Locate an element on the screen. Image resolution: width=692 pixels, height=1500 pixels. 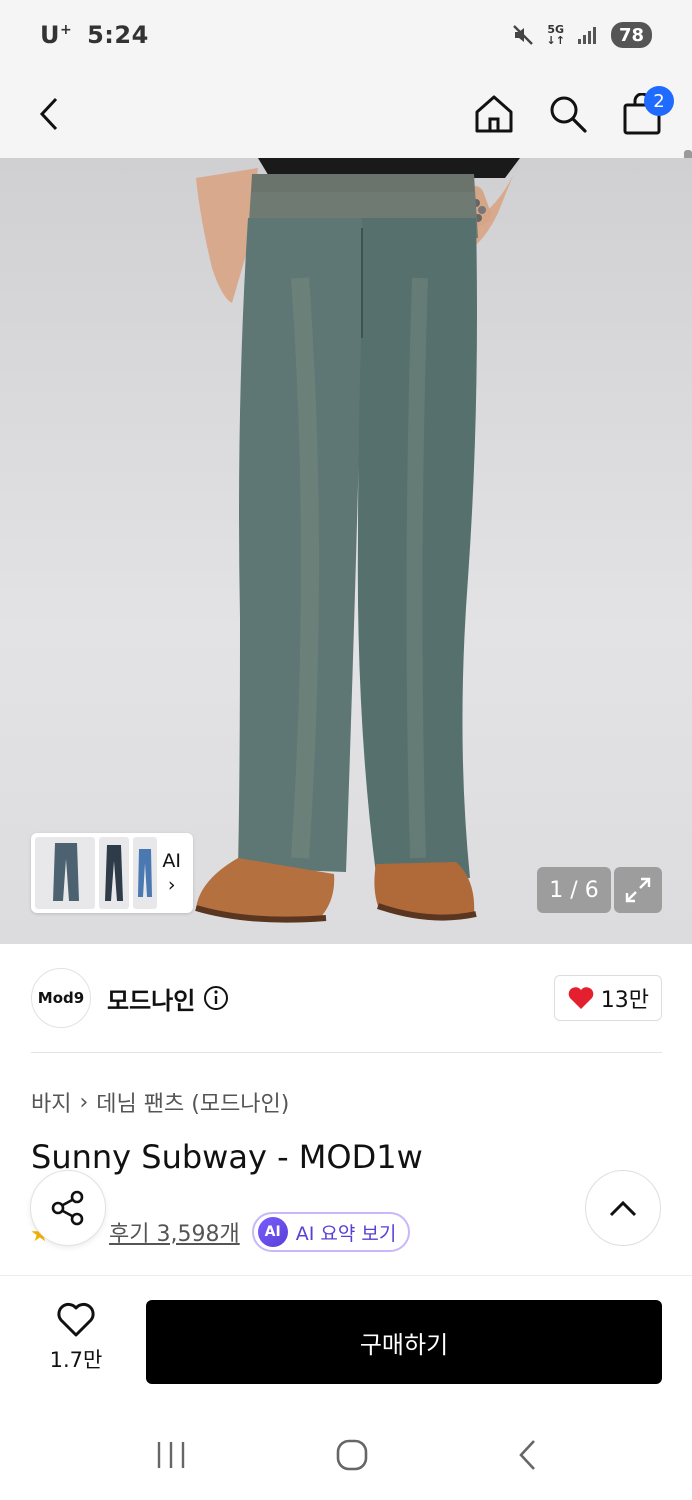
ai-badge: AI is located at coordinates (272, 1232).